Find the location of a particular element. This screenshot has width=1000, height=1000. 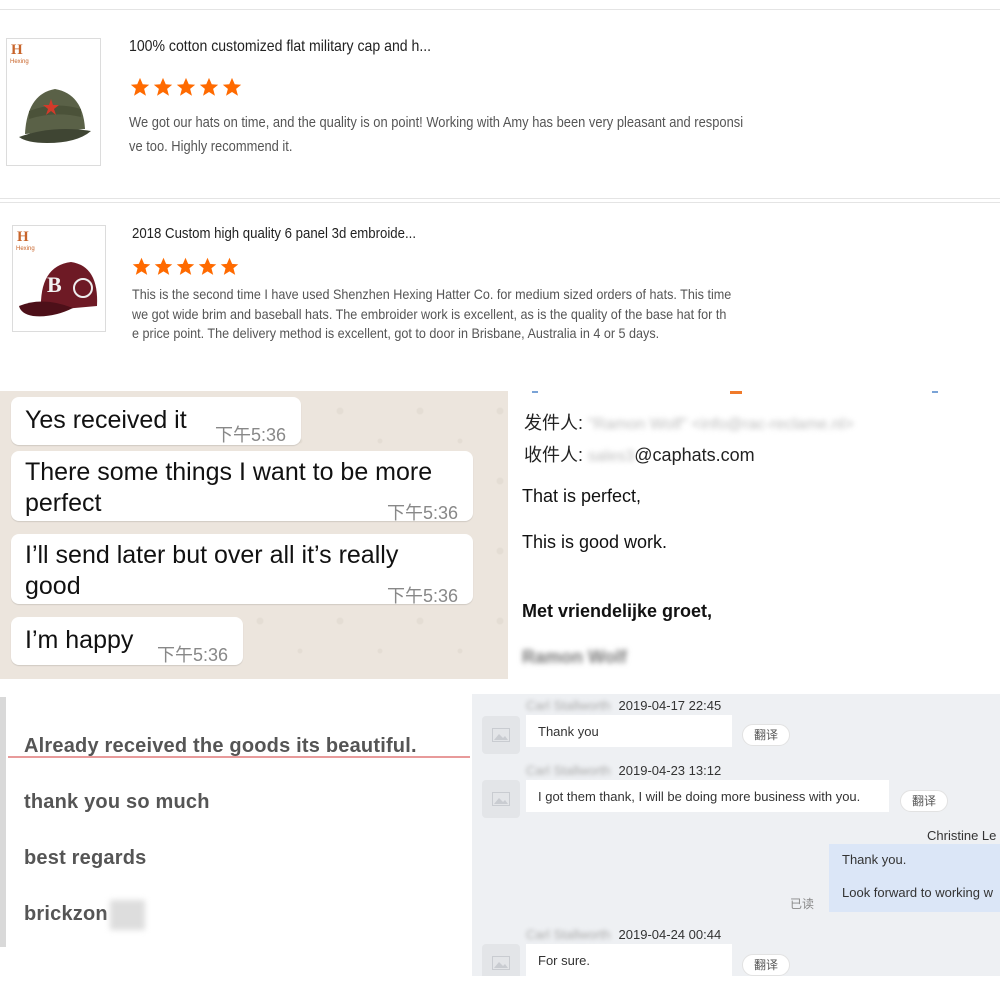

email-to-row: 收件人: sales3@caphats.com is located at coordinates (639, 454).